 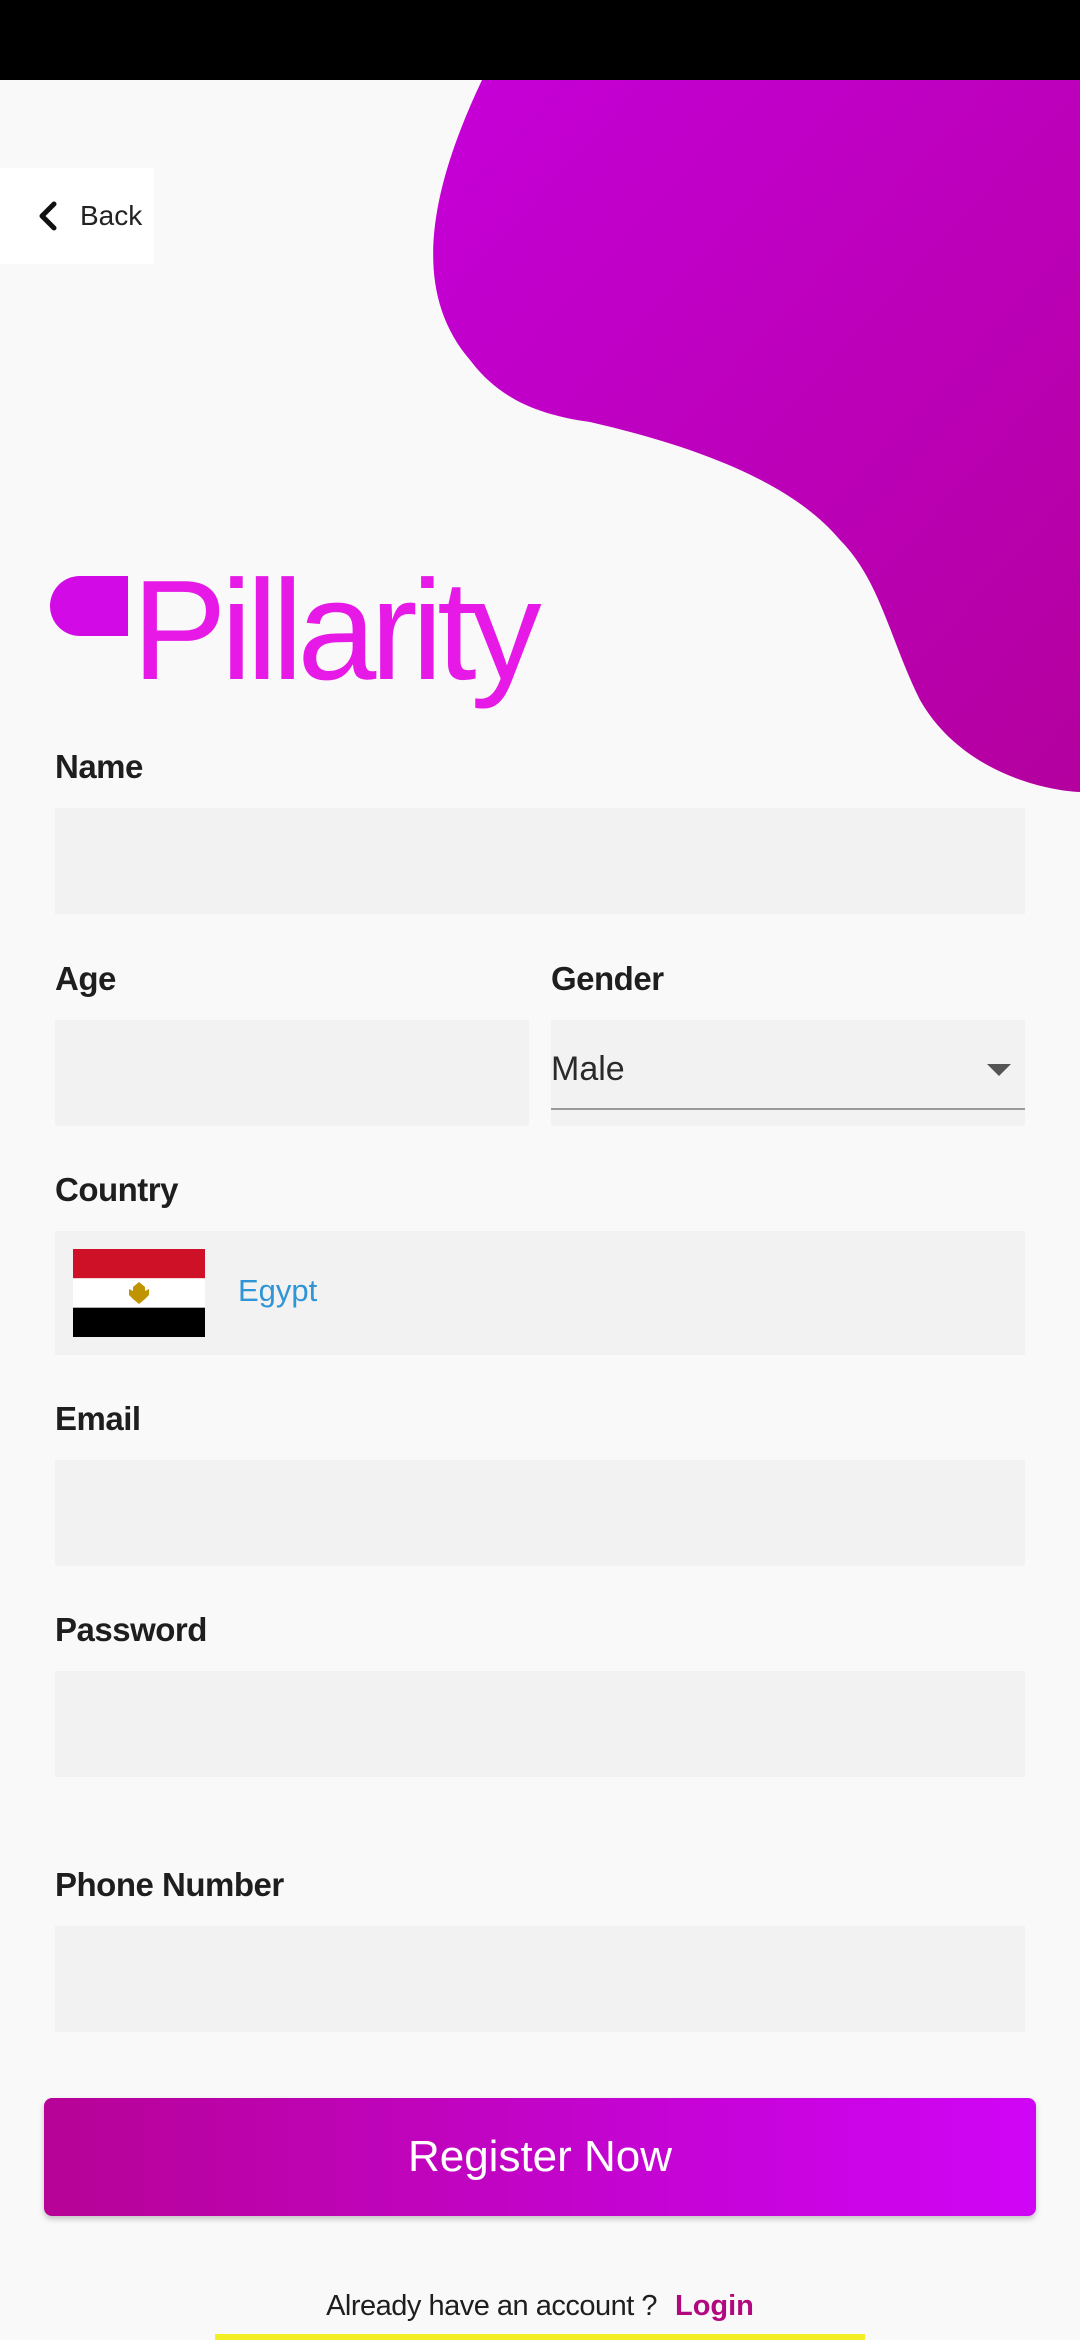 I want to click on brand-name: Pillarity, so click(x=337, y=630).